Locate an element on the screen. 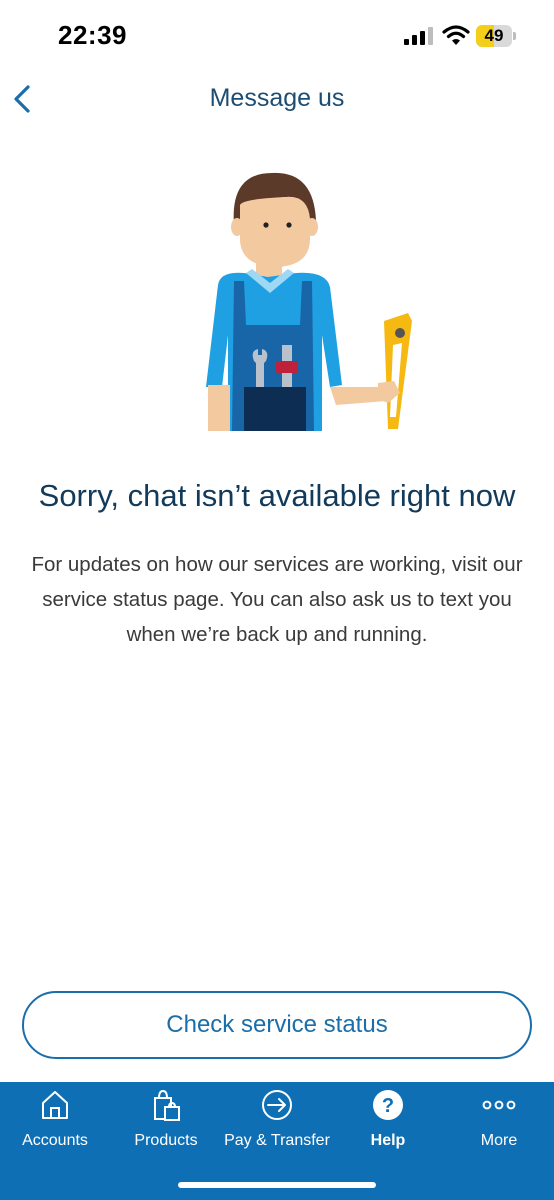 This screenshot has width=554, height=1200. status-bar: 22:39 49 is located at coordinates (277, 37).